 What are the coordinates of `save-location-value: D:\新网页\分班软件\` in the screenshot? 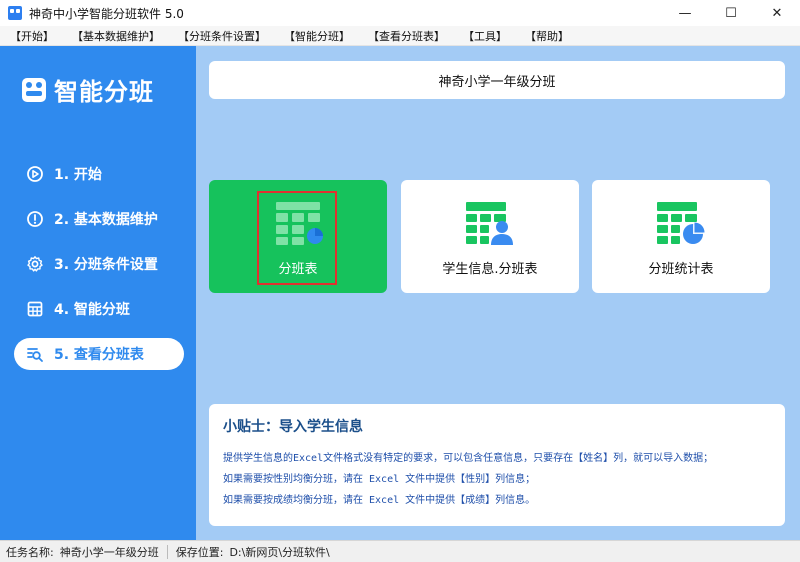 It's located at (279, 552).